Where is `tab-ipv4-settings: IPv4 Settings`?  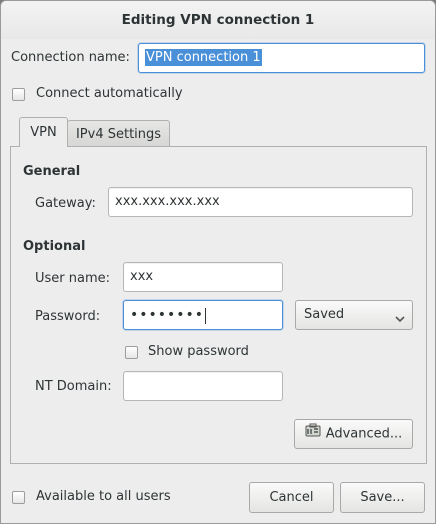
tab-ipv4-settings: IPv4 Settings is located at coordinates (118, 133).